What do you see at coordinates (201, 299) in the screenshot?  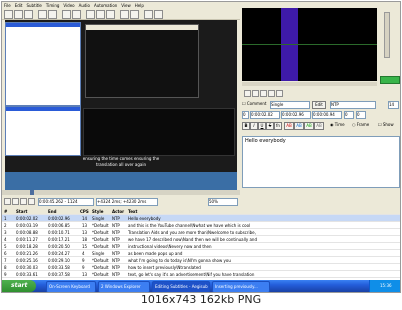 I see `image-caption: 1016x743 162kb PNG` at bounding box center [201, 299].